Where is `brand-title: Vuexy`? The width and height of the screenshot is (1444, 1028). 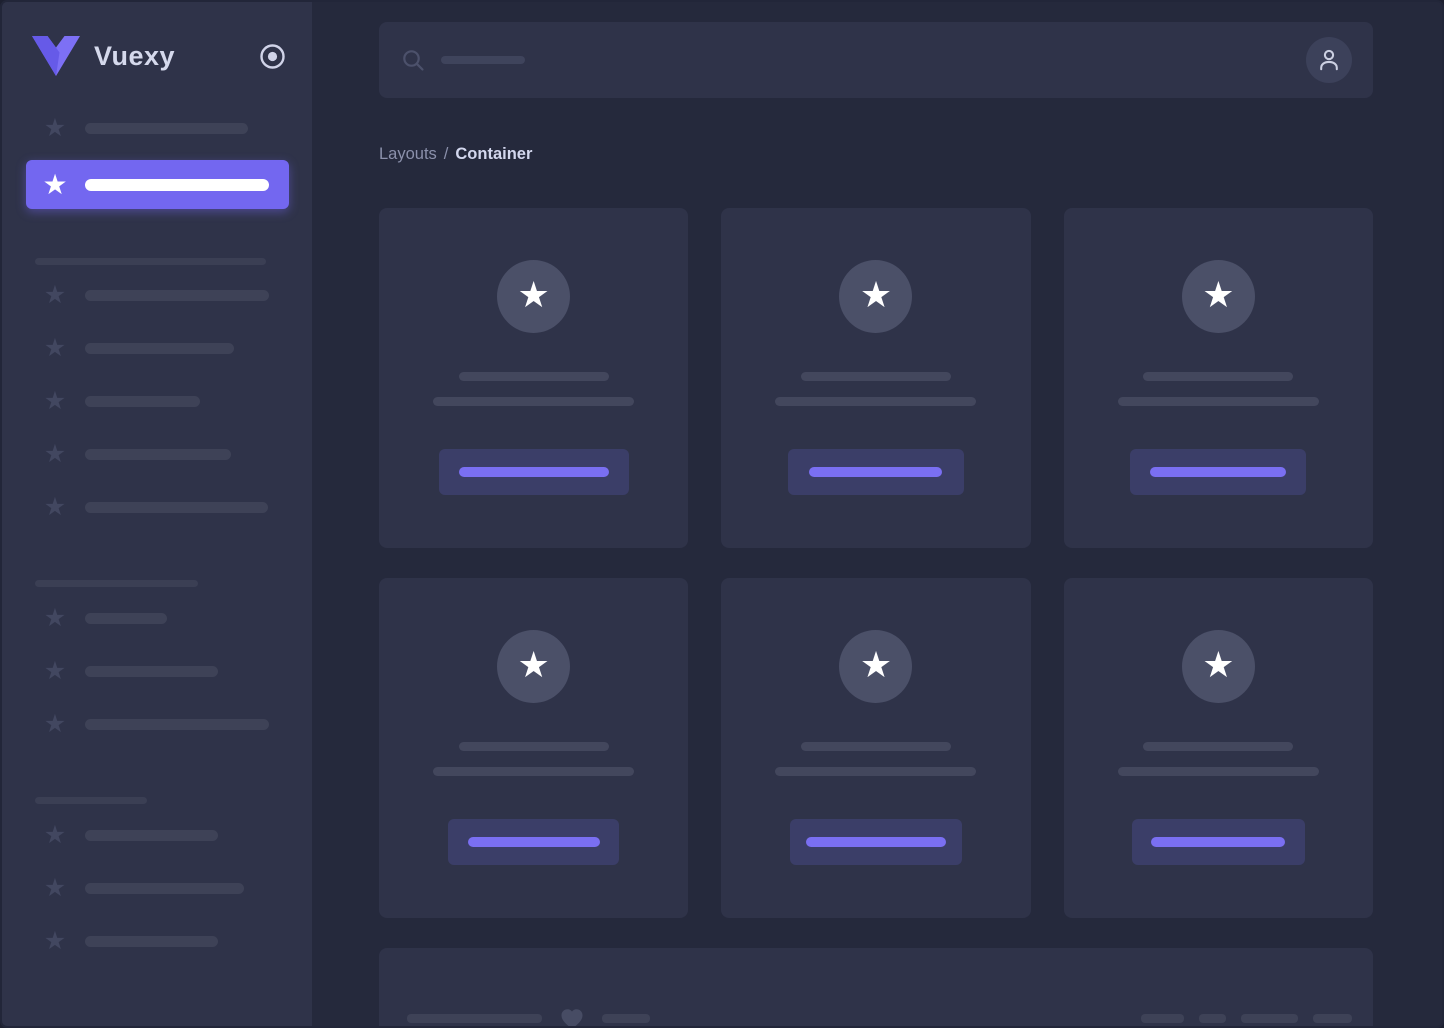
brand-title: Vuexy is located at coordinates (135, 55).